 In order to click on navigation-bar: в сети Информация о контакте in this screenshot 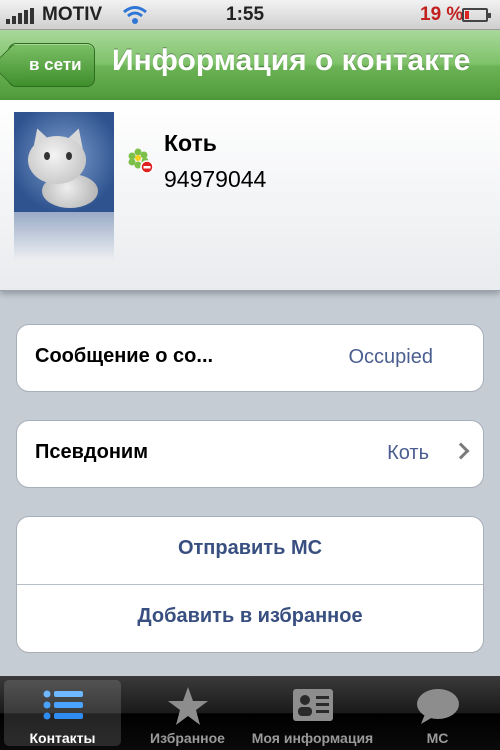, I will do `click(250, 65)`.